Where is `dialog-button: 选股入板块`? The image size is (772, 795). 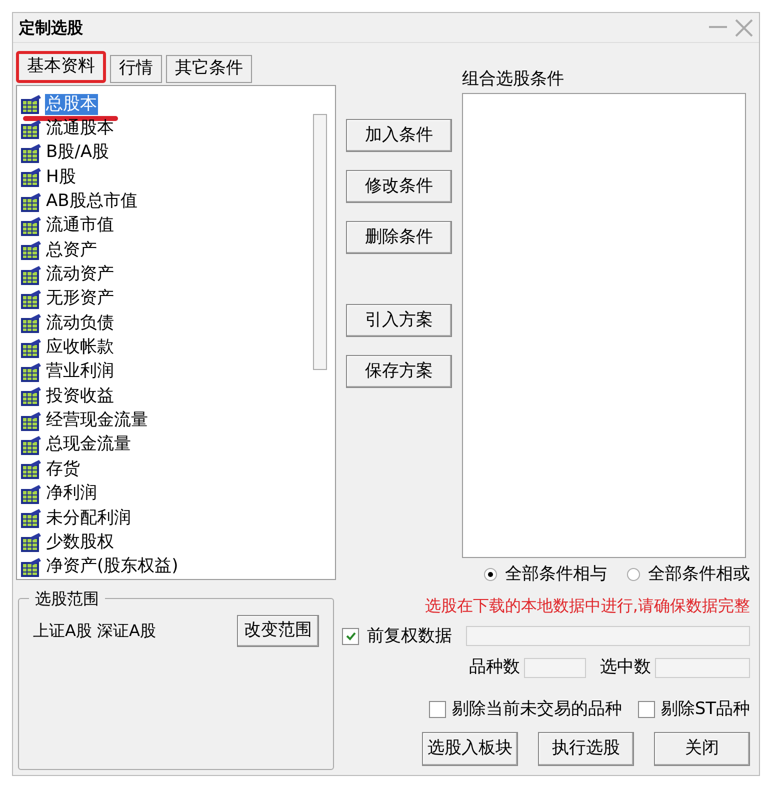 dialog-button: 选股入板块 is located at coordinates (470, 749).